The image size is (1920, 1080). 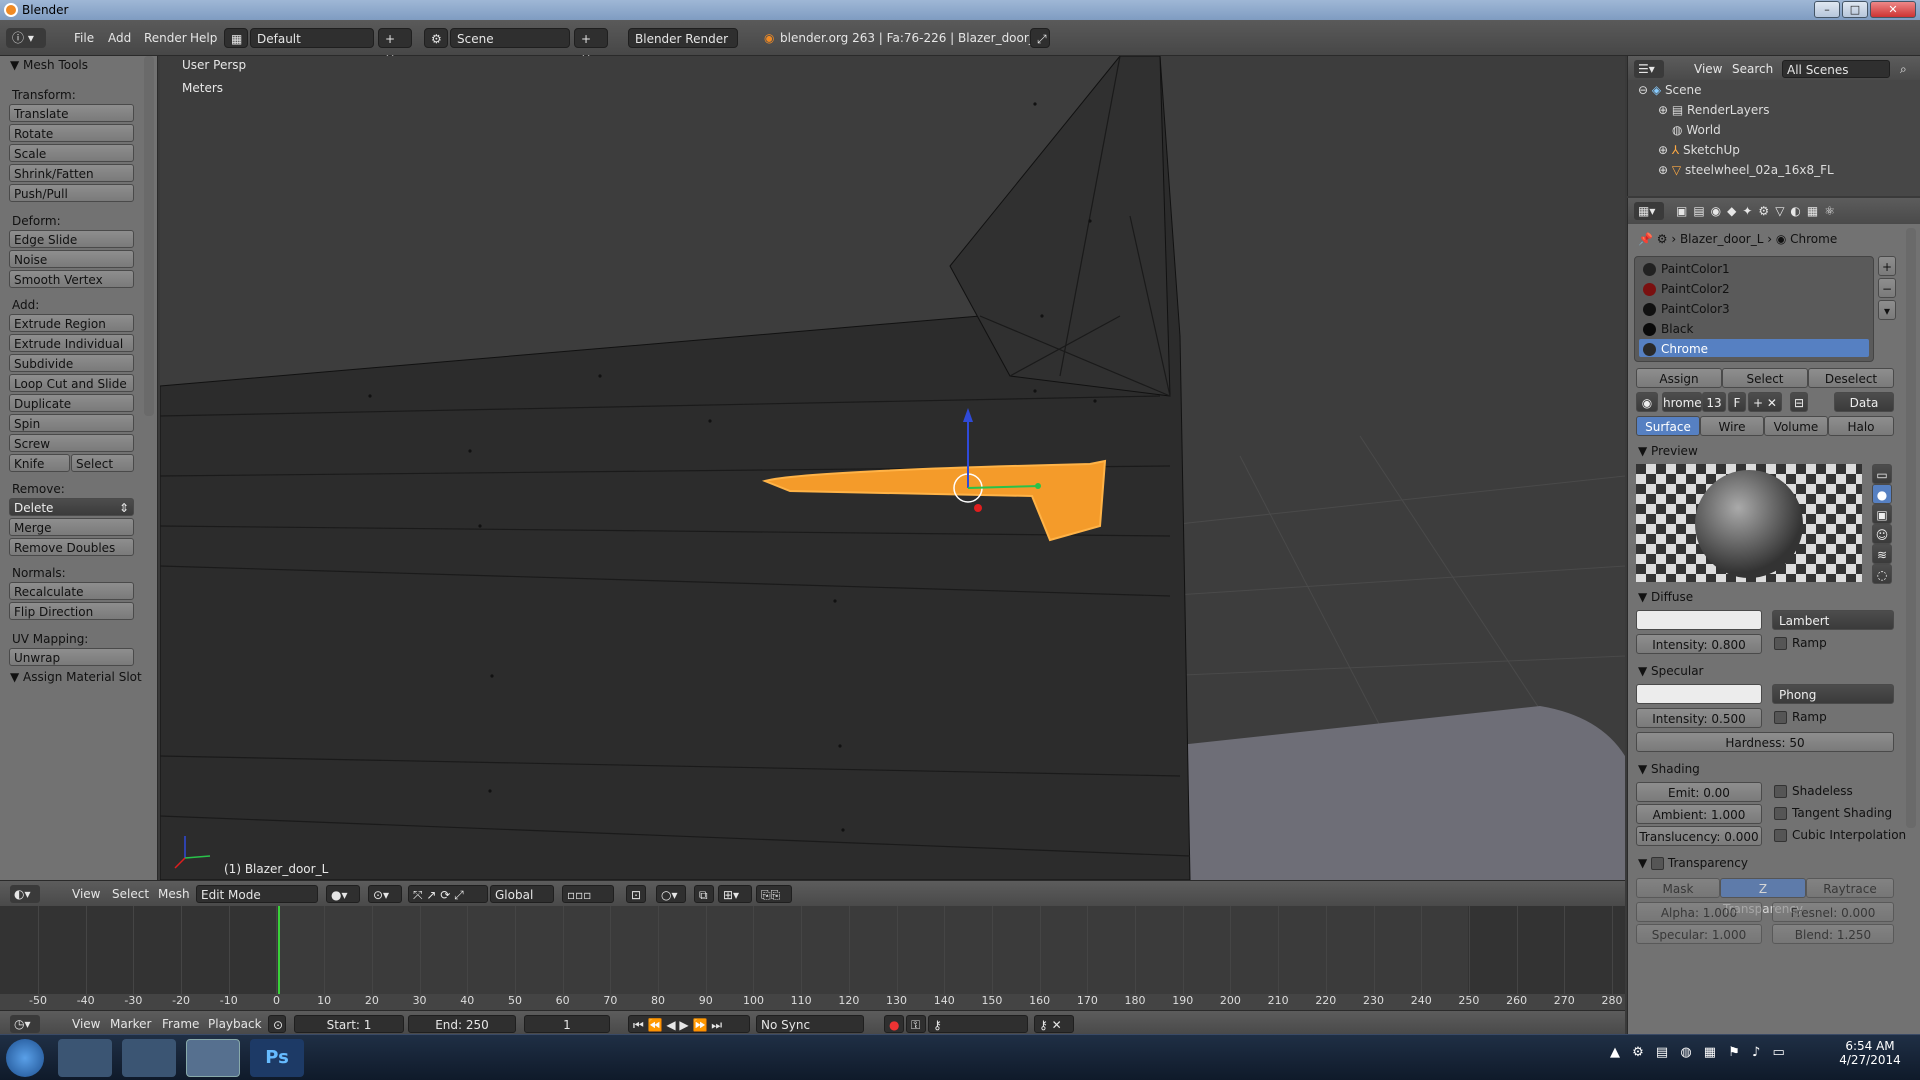 I want to click on loop-cut-button: Loop Cut and Slide, so click(x=71, y=383).